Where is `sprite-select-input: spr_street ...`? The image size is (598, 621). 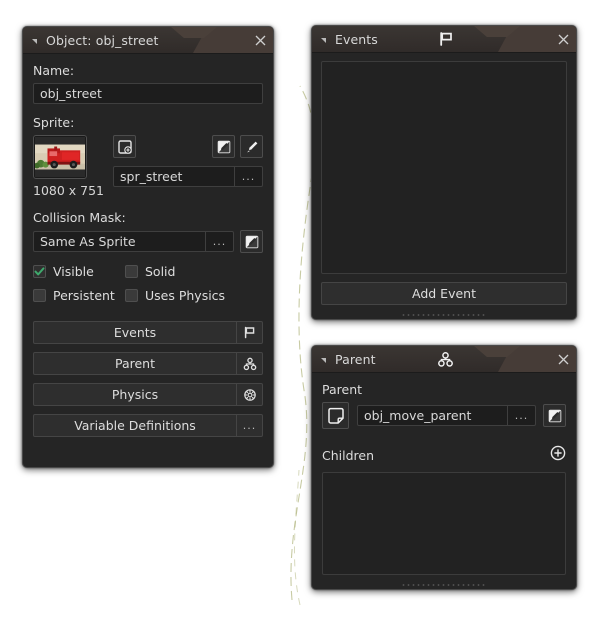 sprite-select-input: spr_street ... is located at coordinates (188, 176).